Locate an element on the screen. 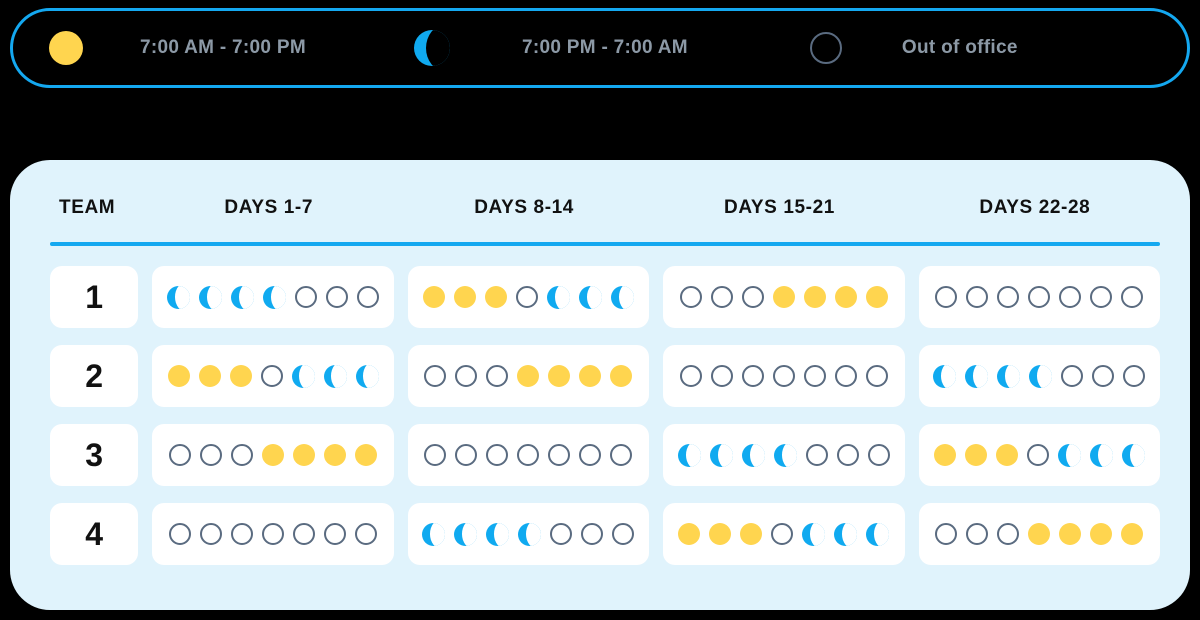 The height and width of the screenshot is (620, 1200). team-number-cell: 4 is located at coordinates (94, 534).